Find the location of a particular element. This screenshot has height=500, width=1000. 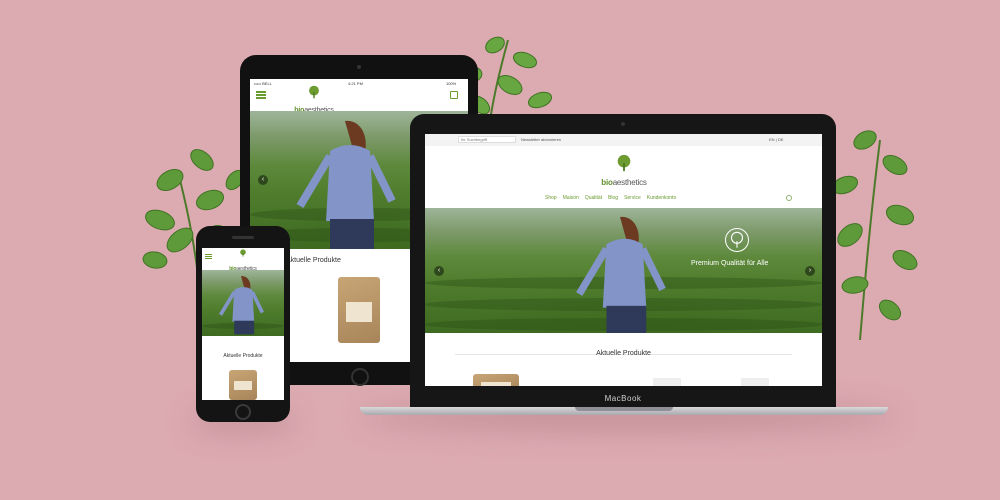

newsletter-link: Newsletter abonnieren is located at coordinates (541, 139).